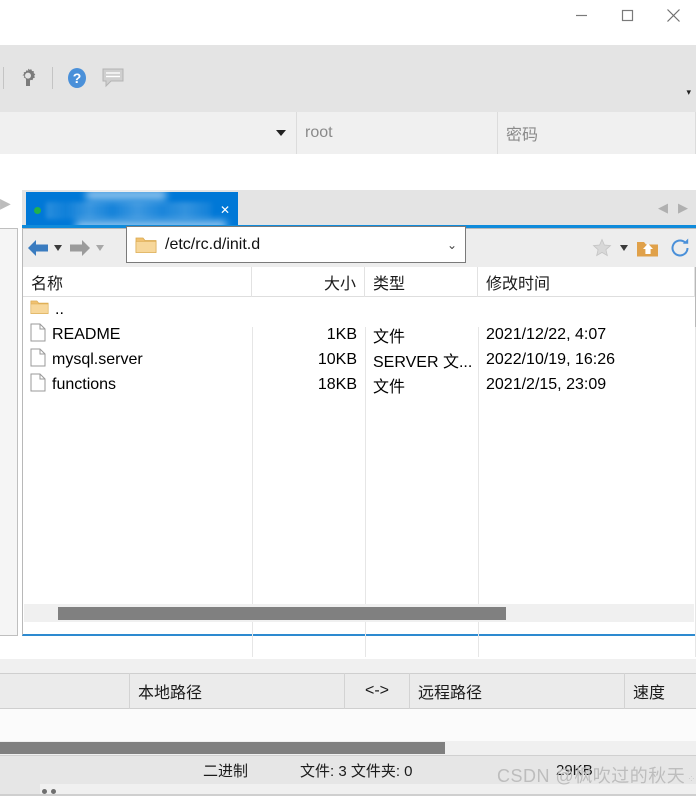 This screenshot has width=696, height=796. Describe the element at coordinates (574, 770) in the screenshot. I see `status-total-size: 29KB` at that location.